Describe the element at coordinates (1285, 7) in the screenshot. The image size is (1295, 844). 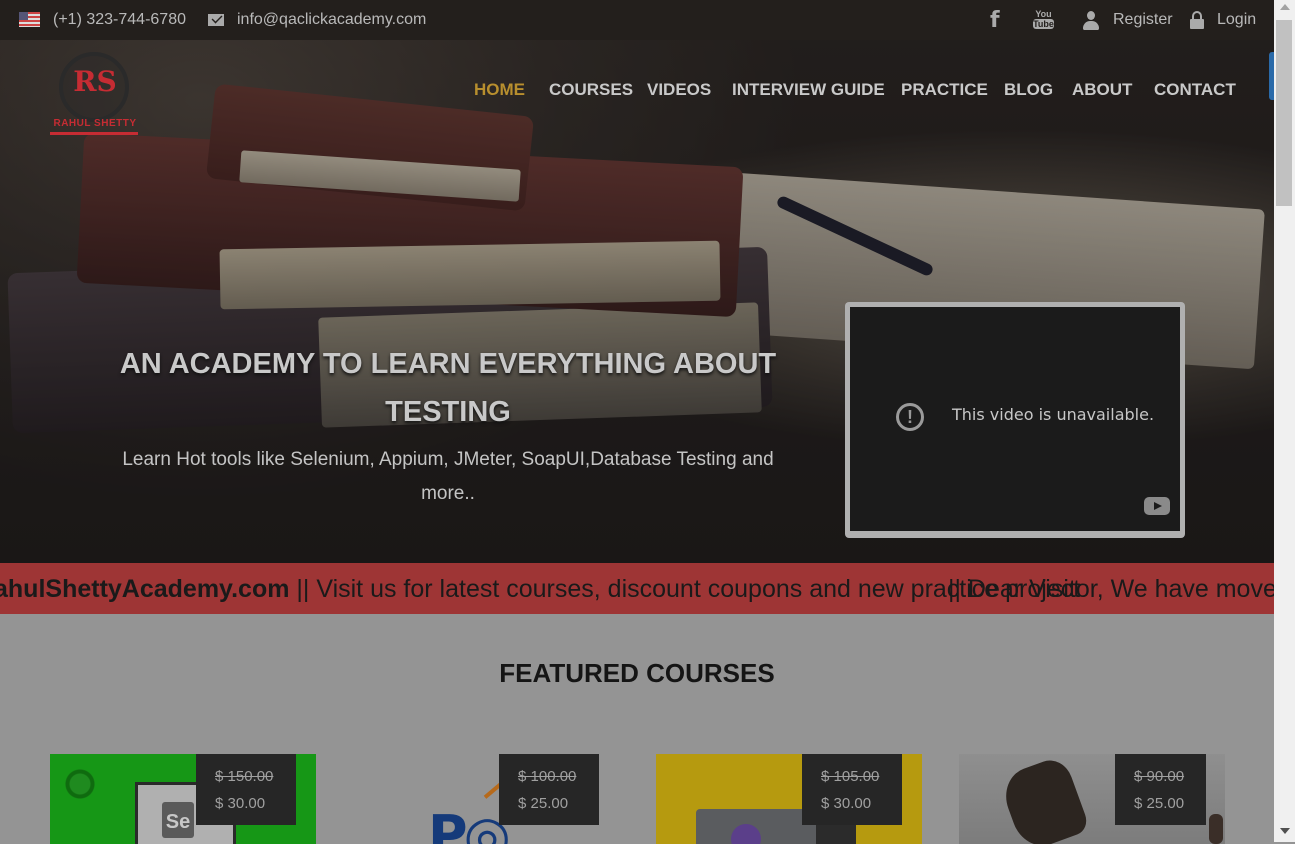
I see `scroll-up-arrow-icon` at that location.